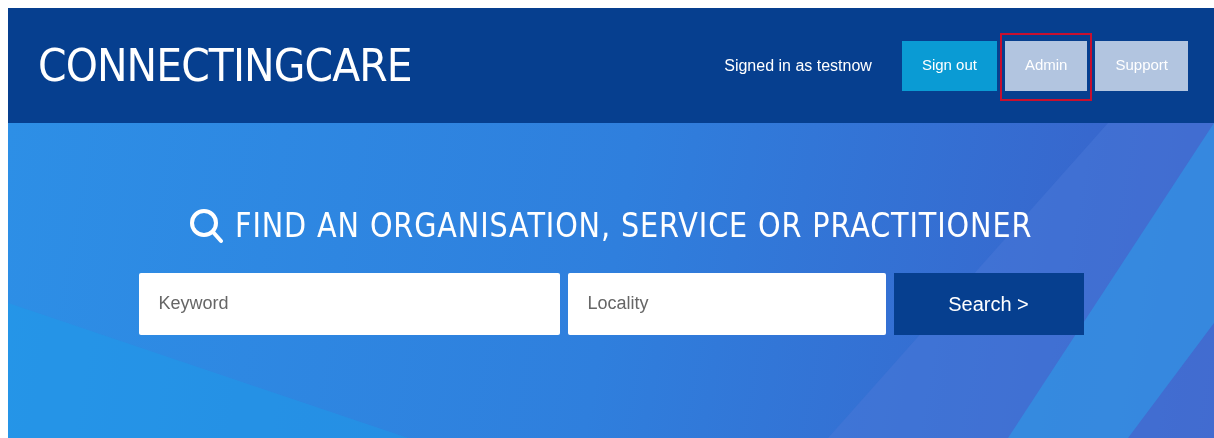  What do you see at coordinates (1141, 65) in the screenshot?
I see `header-button: Support` at bounding box center [1141, 65].